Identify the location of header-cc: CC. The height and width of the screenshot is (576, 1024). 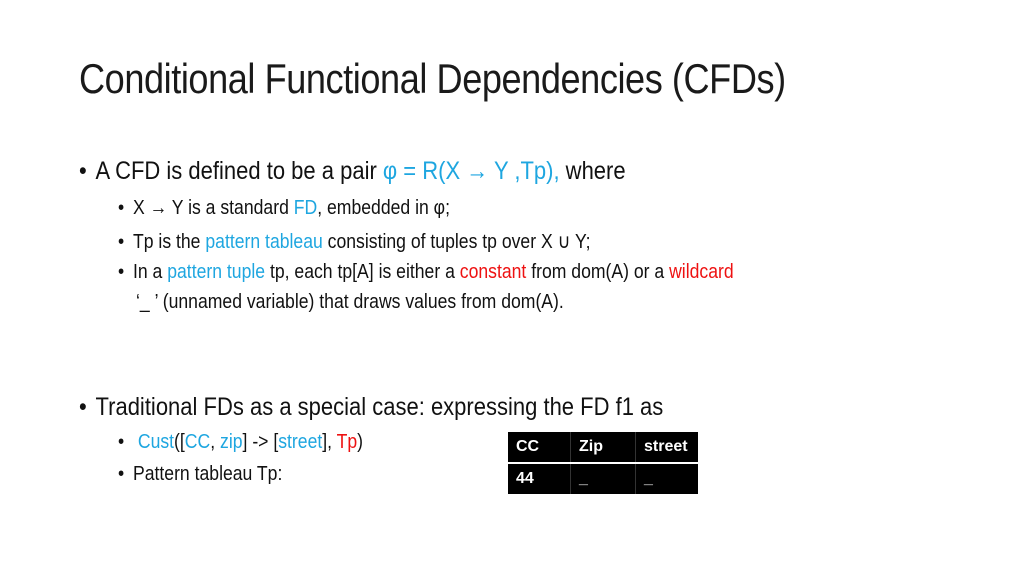
(539, 448).